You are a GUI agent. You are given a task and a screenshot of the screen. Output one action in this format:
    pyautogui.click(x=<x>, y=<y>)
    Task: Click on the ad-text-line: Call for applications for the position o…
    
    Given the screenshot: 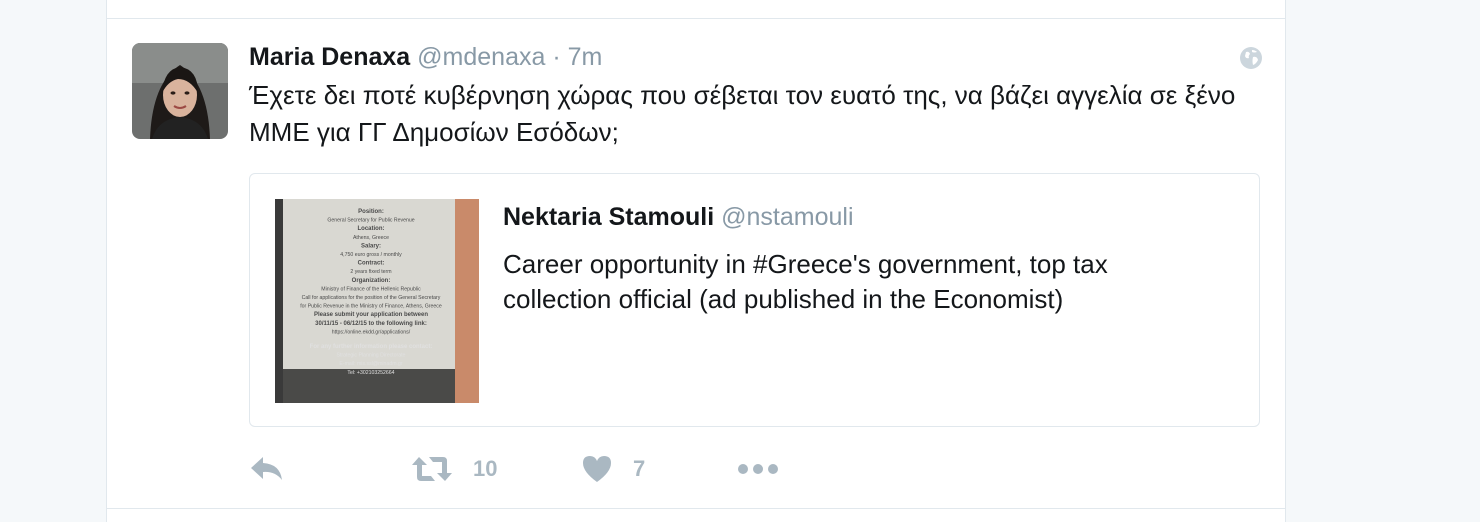 What is the action you would take?
    pyautogui.click(x=371, y=298)
    